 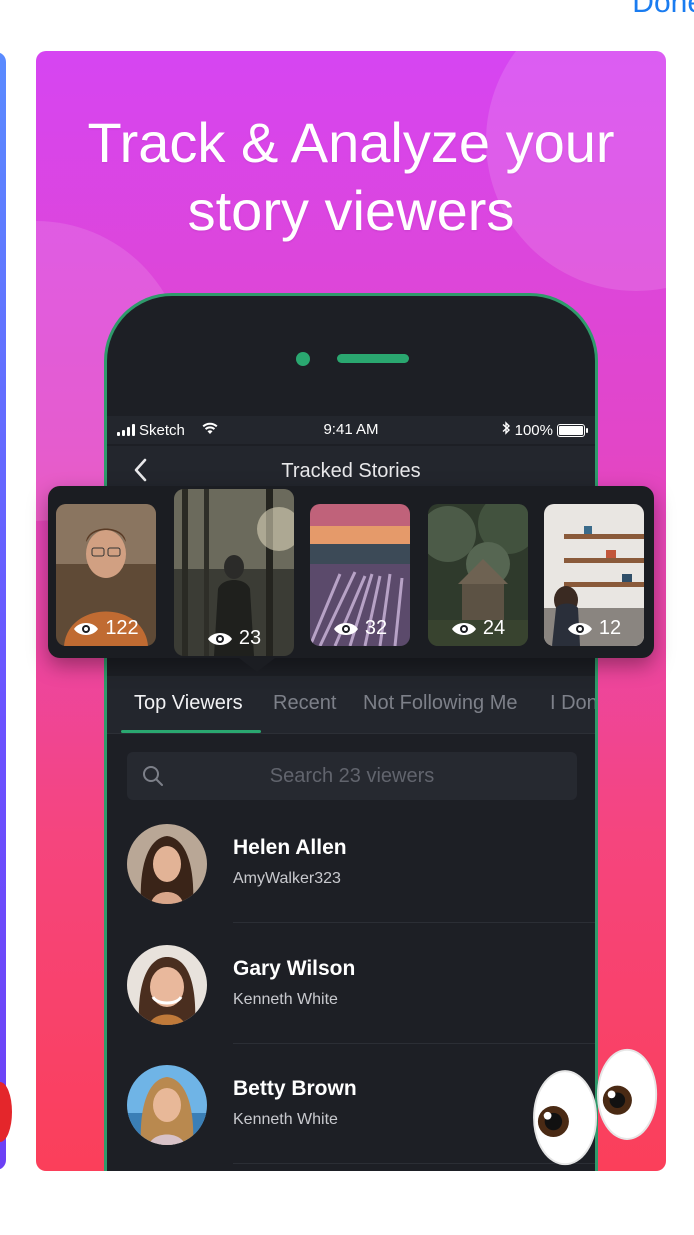 What do you see at coordinates (572, 430) in the screenshot?
I see `battery-icon` at bounding box center [572, 430].